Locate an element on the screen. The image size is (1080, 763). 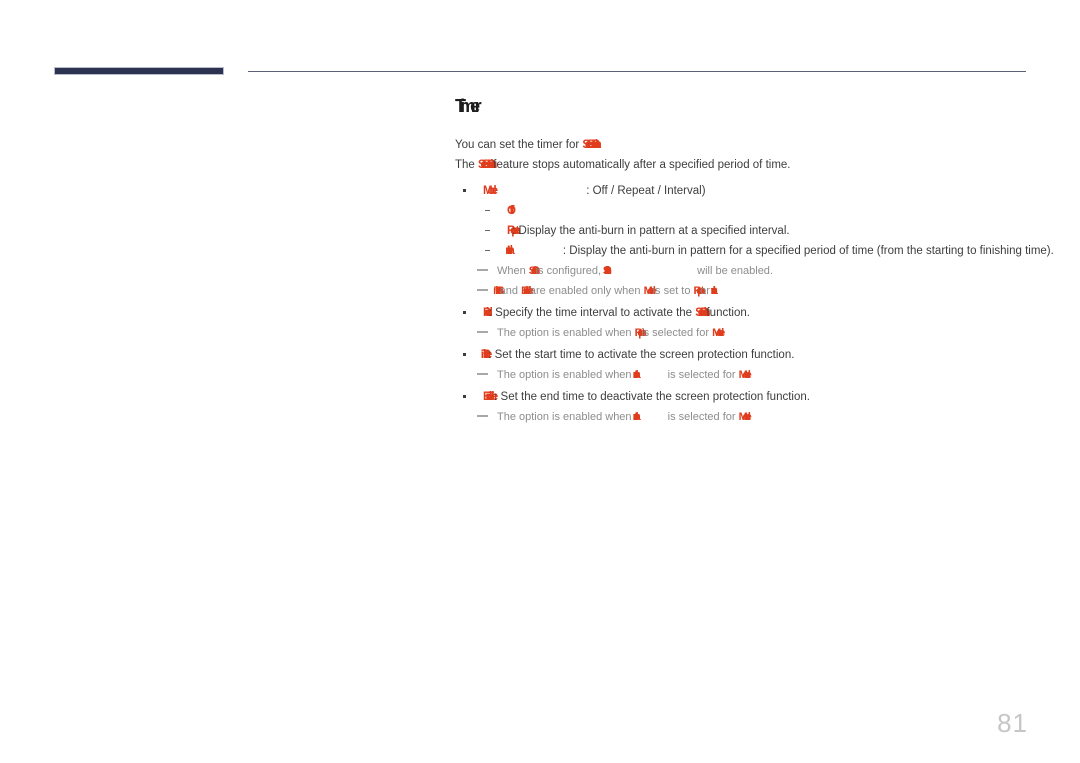
term-interval: Interval is located at coordinates (510, 251).